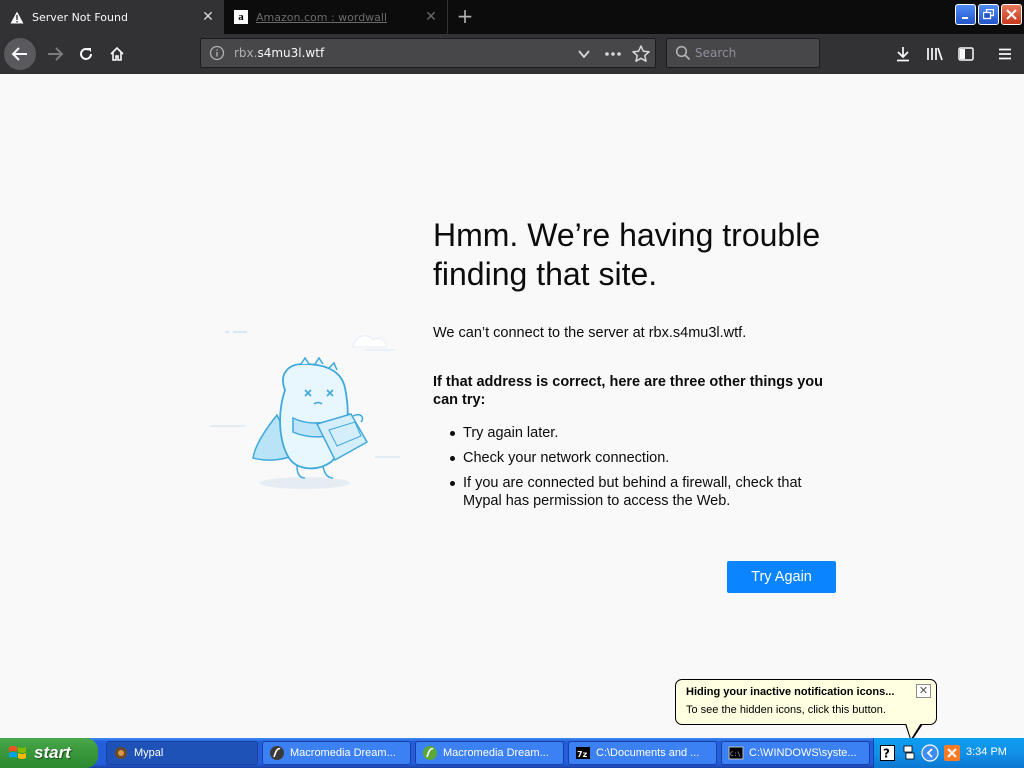  I want to click on download-icon, so click(903, 54).